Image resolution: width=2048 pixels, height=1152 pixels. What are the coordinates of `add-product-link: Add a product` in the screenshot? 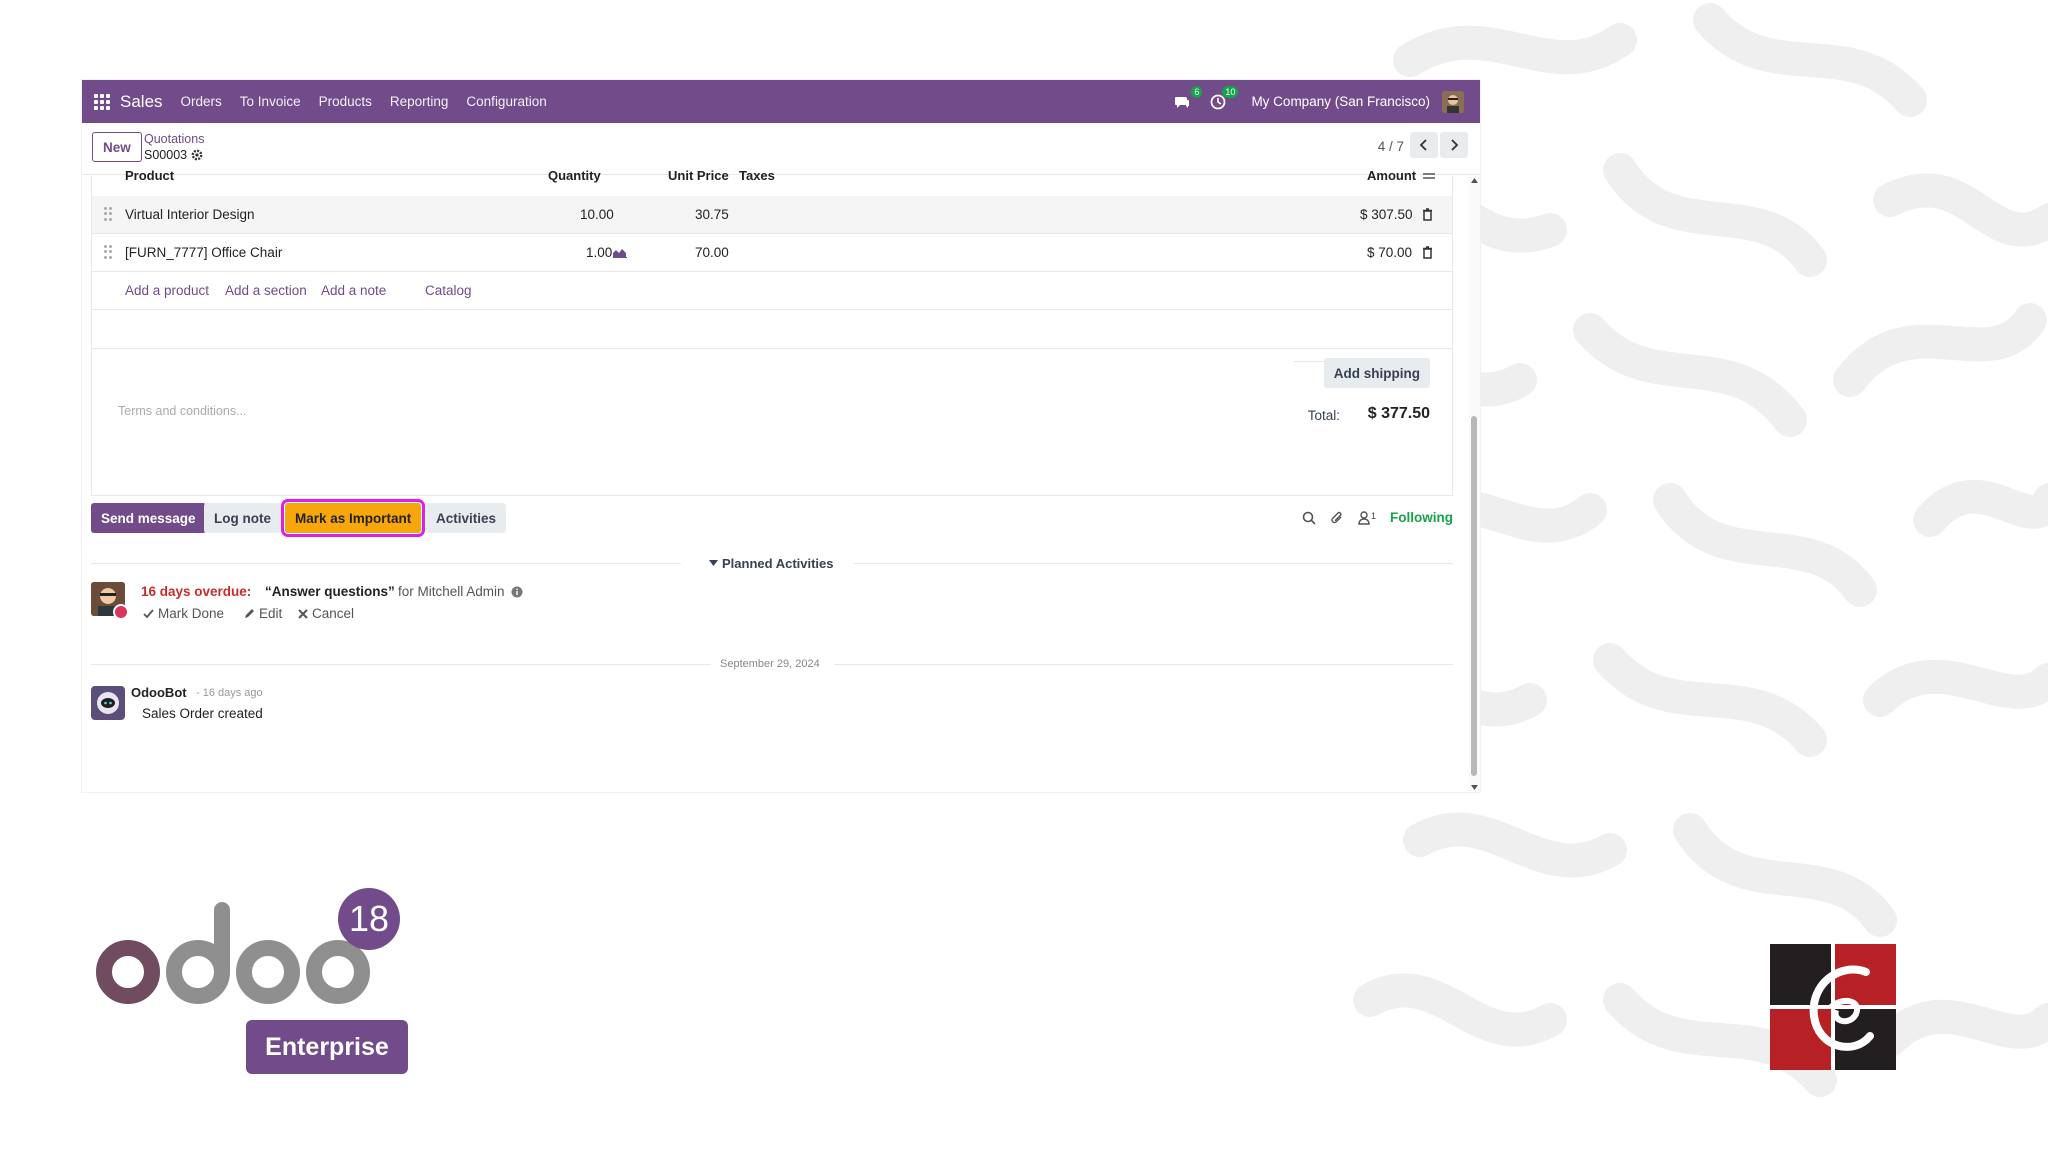 It's located at (167, 290).